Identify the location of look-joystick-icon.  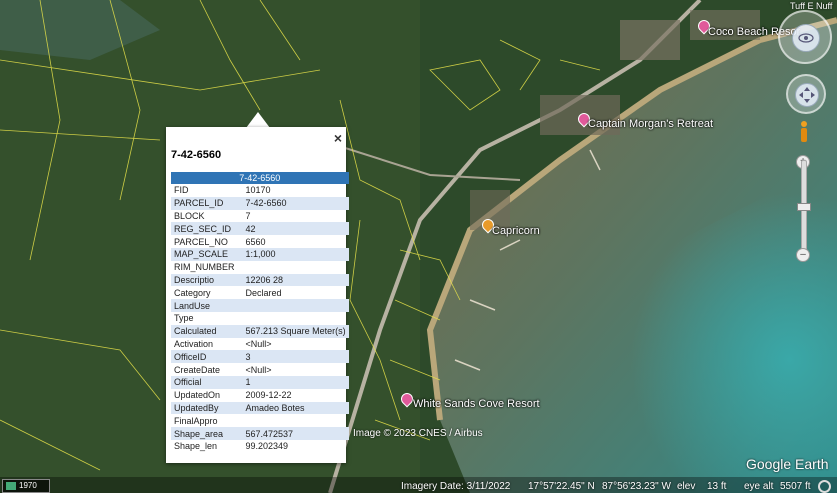
(806, 38).